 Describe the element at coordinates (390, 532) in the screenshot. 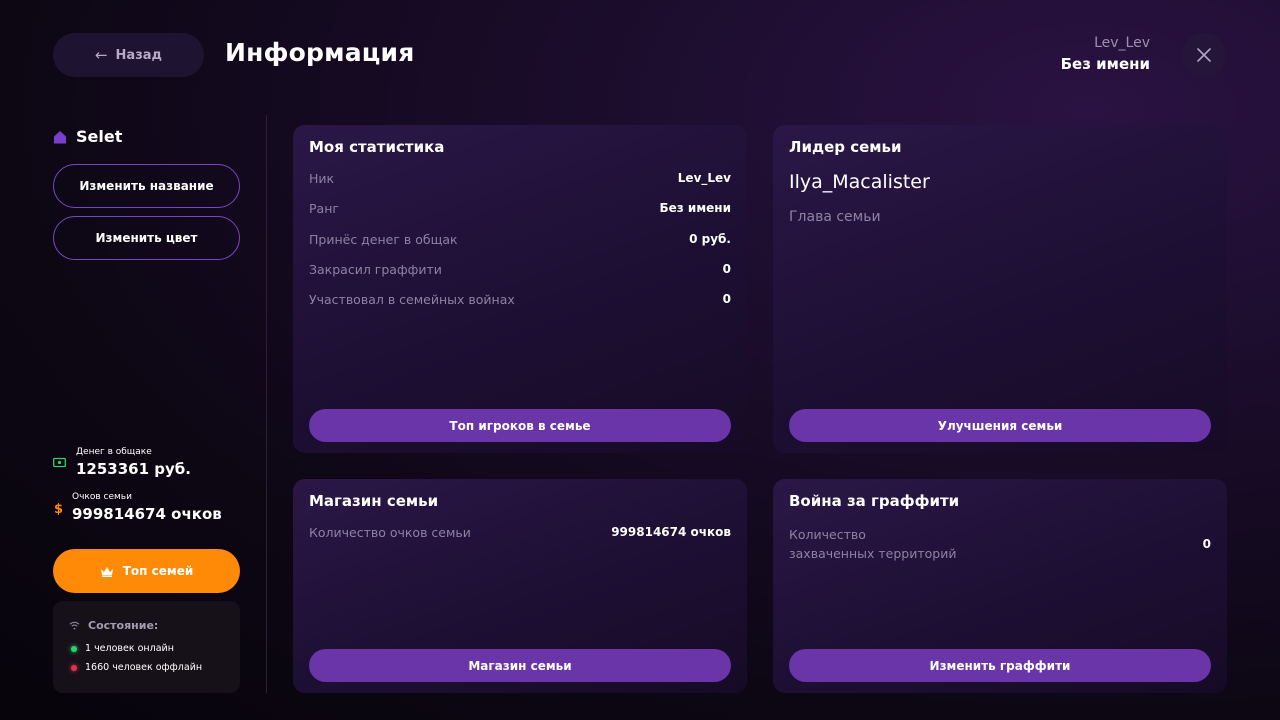

I see `stat-label: Количество очков семьи` at that location.